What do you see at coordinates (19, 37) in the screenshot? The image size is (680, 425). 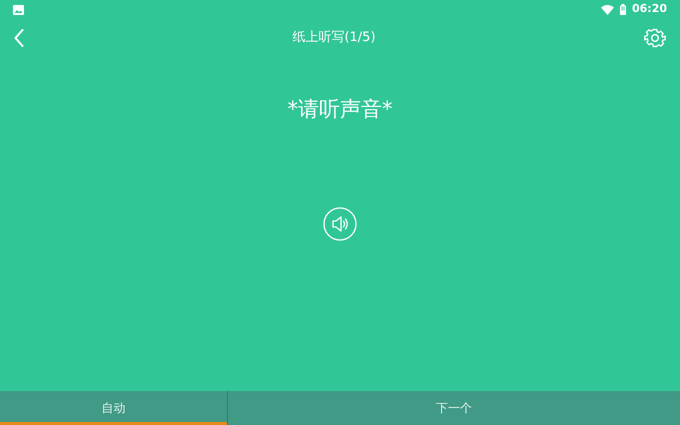 I see `back-icon` at bounding box center [19, 37].